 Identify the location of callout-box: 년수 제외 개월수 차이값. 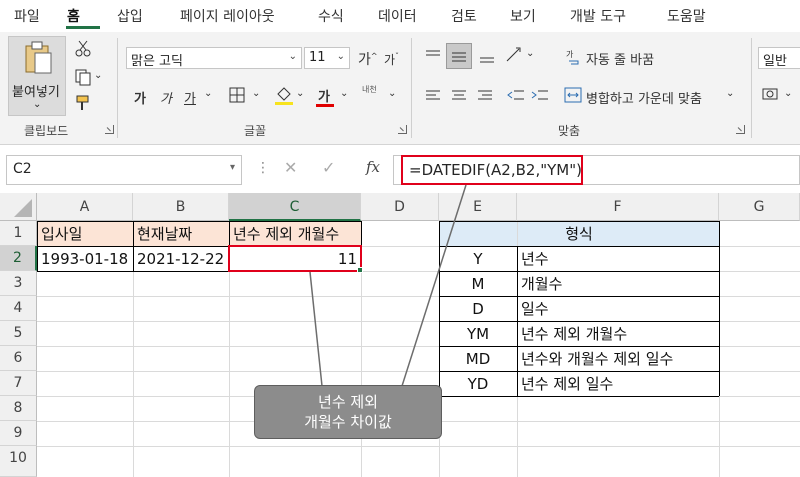
(348, 412).